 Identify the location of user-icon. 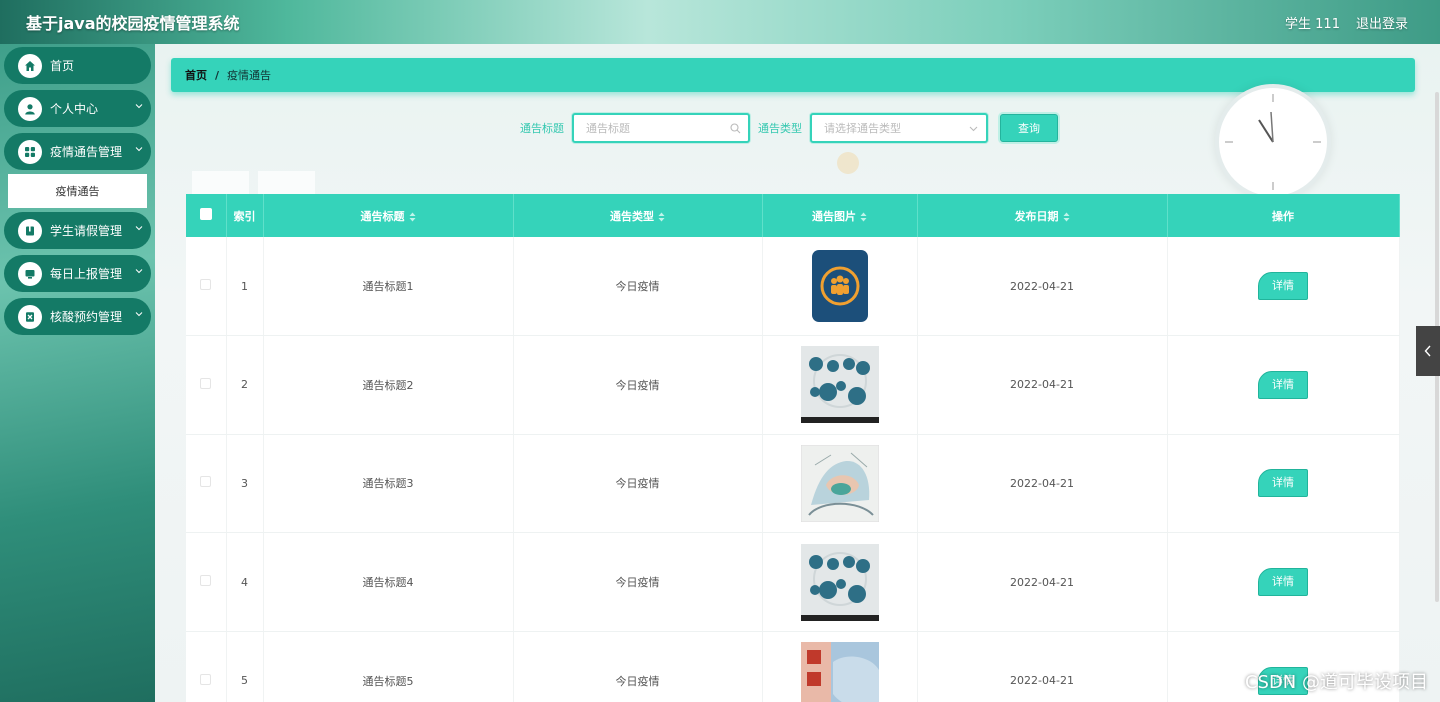
(30, 108).